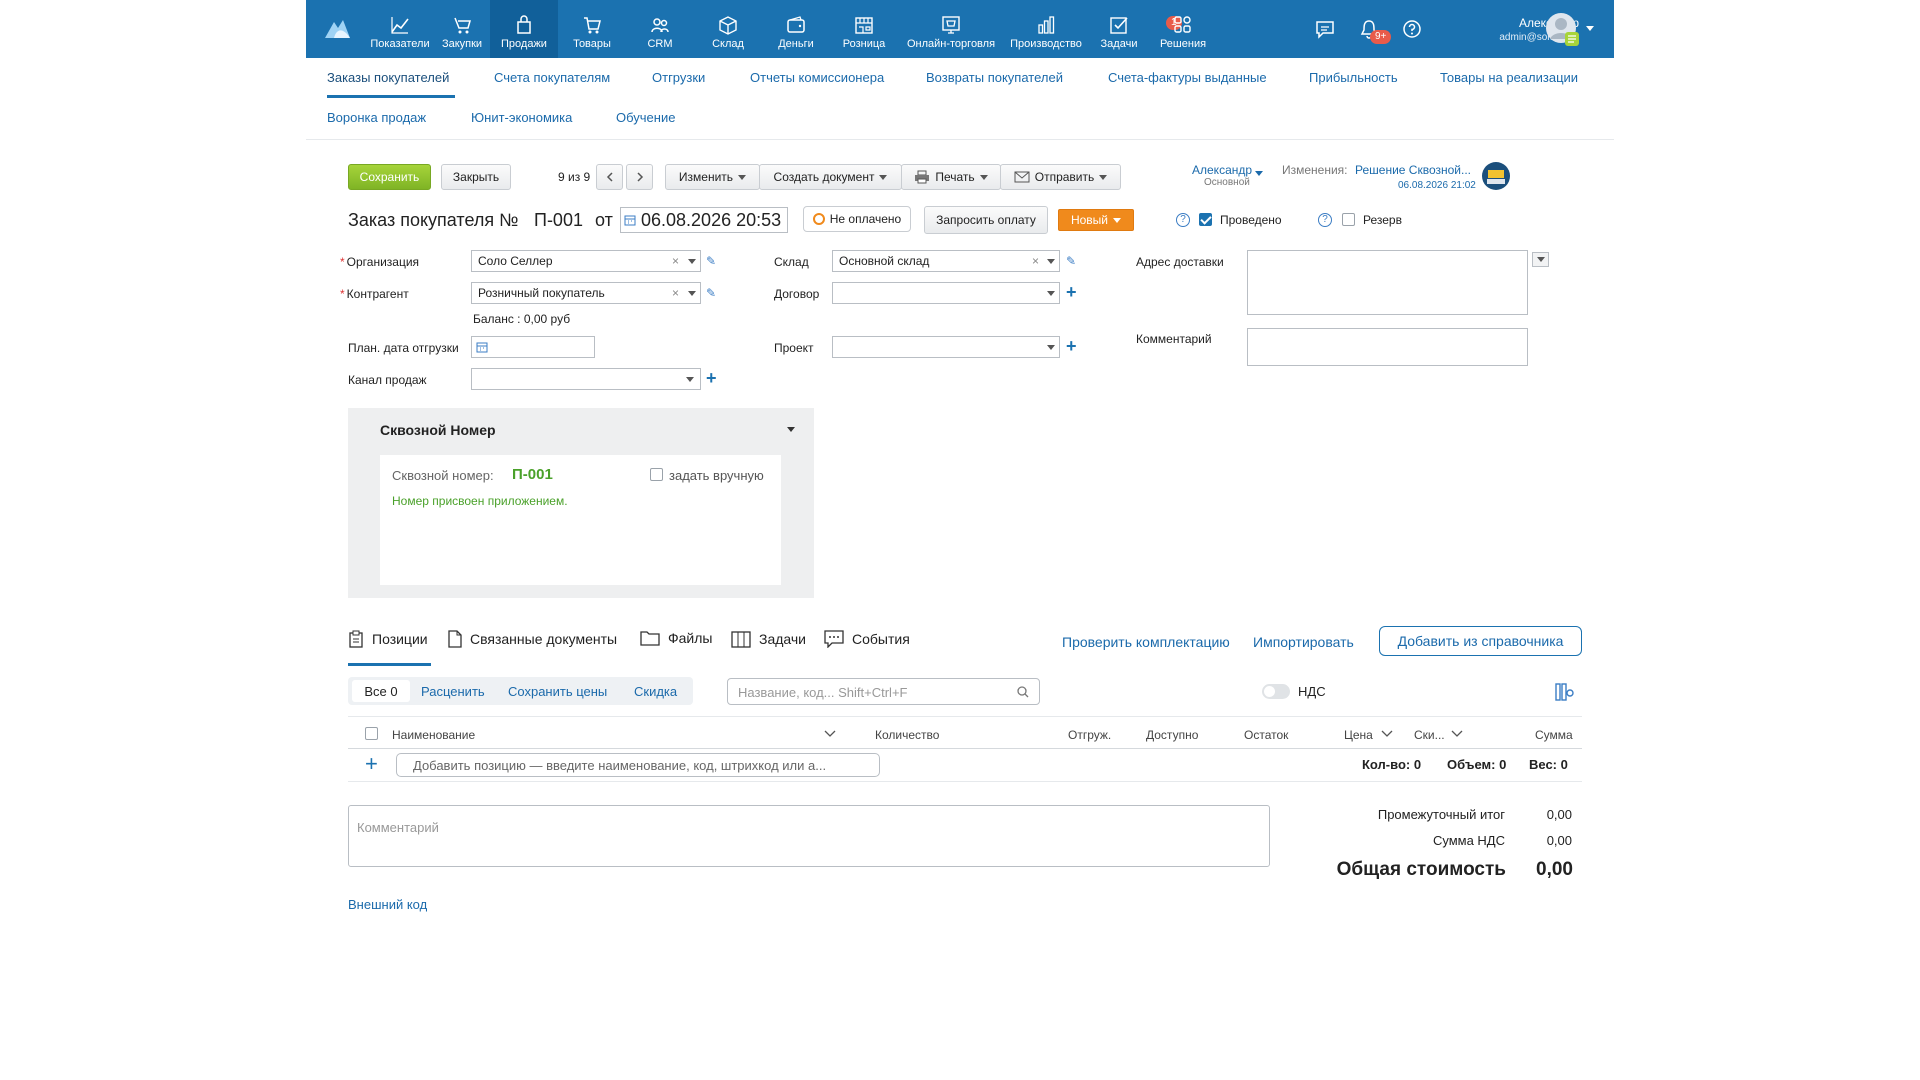  I want to click on user-menu-chevron-icon, so click(1590, 28).